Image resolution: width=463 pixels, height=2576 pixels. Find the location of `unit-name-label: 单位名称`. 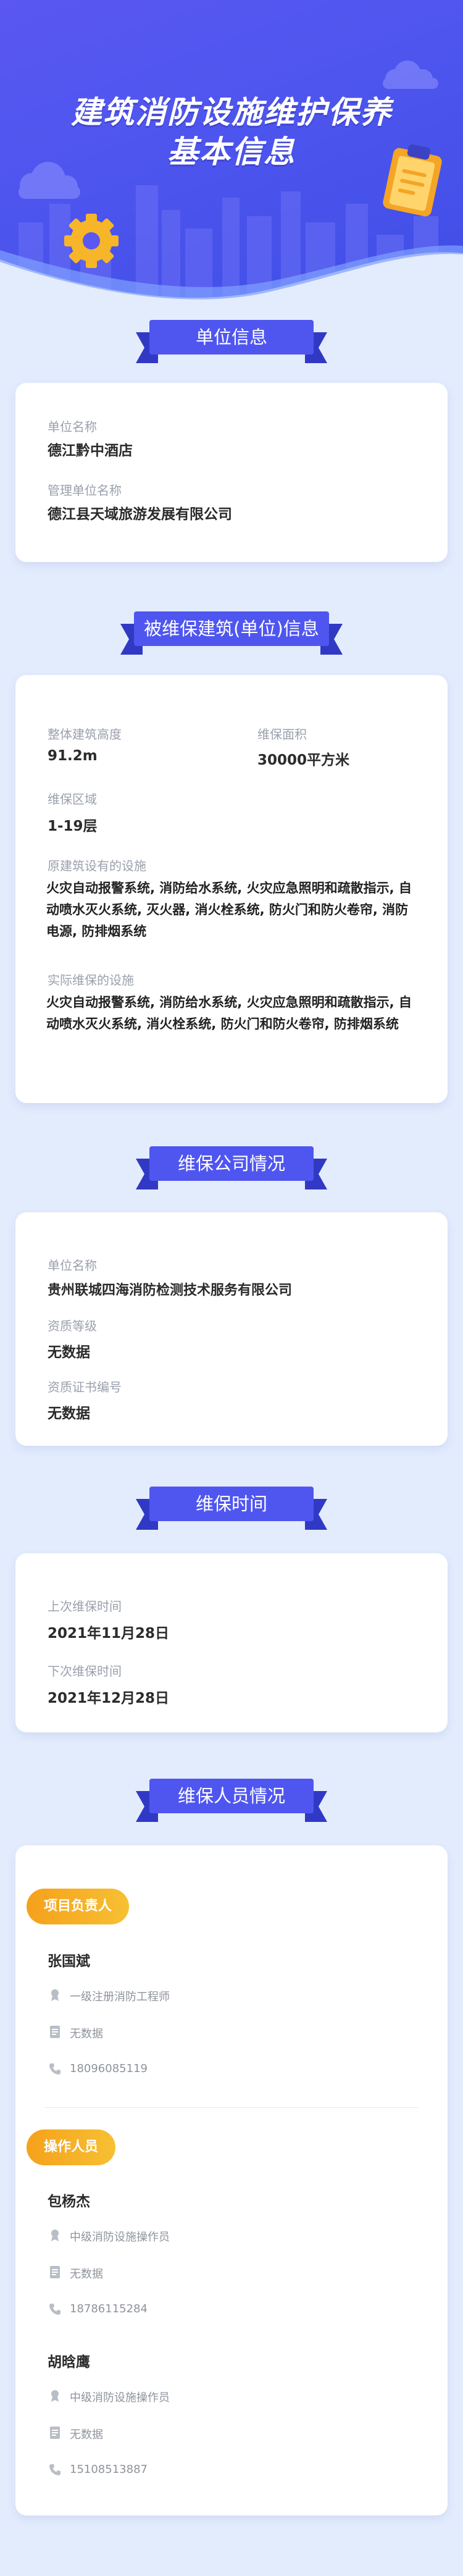

unit-name-label: 单位名称 is located at coordinates (72, 427).